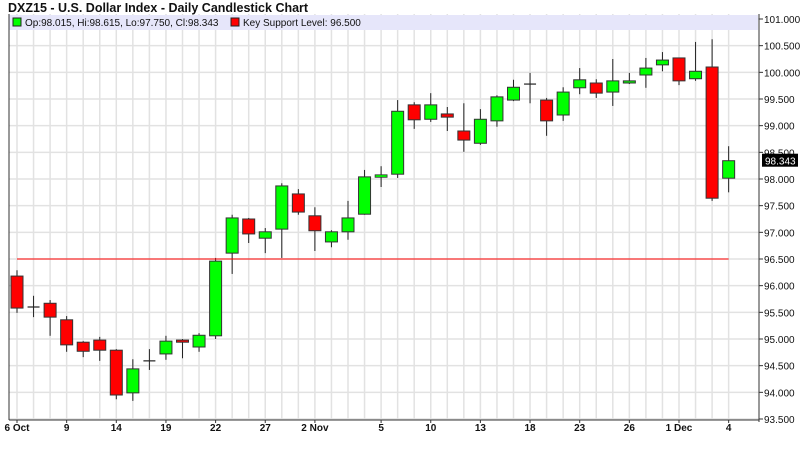 The height and width of the screenshot is (454, 800). I want to click on x-tick-label: 22, so click(216, 428).